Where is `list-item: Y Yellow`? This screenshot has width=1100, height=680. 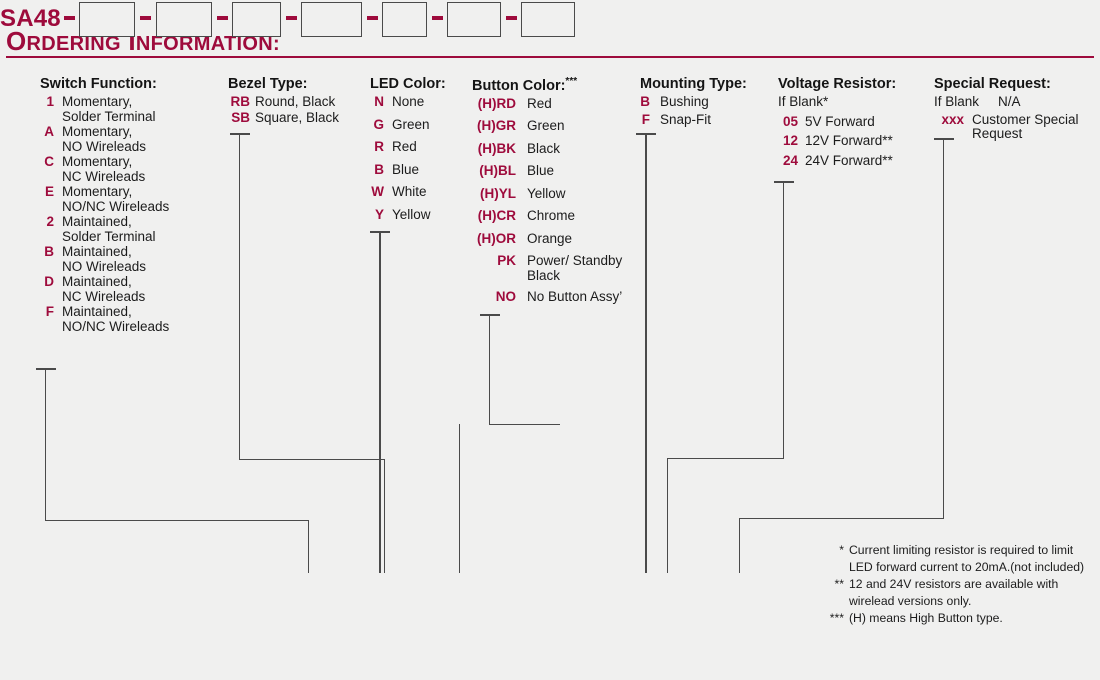 list-item: Y Yellow is located at coordinates (408, 215).